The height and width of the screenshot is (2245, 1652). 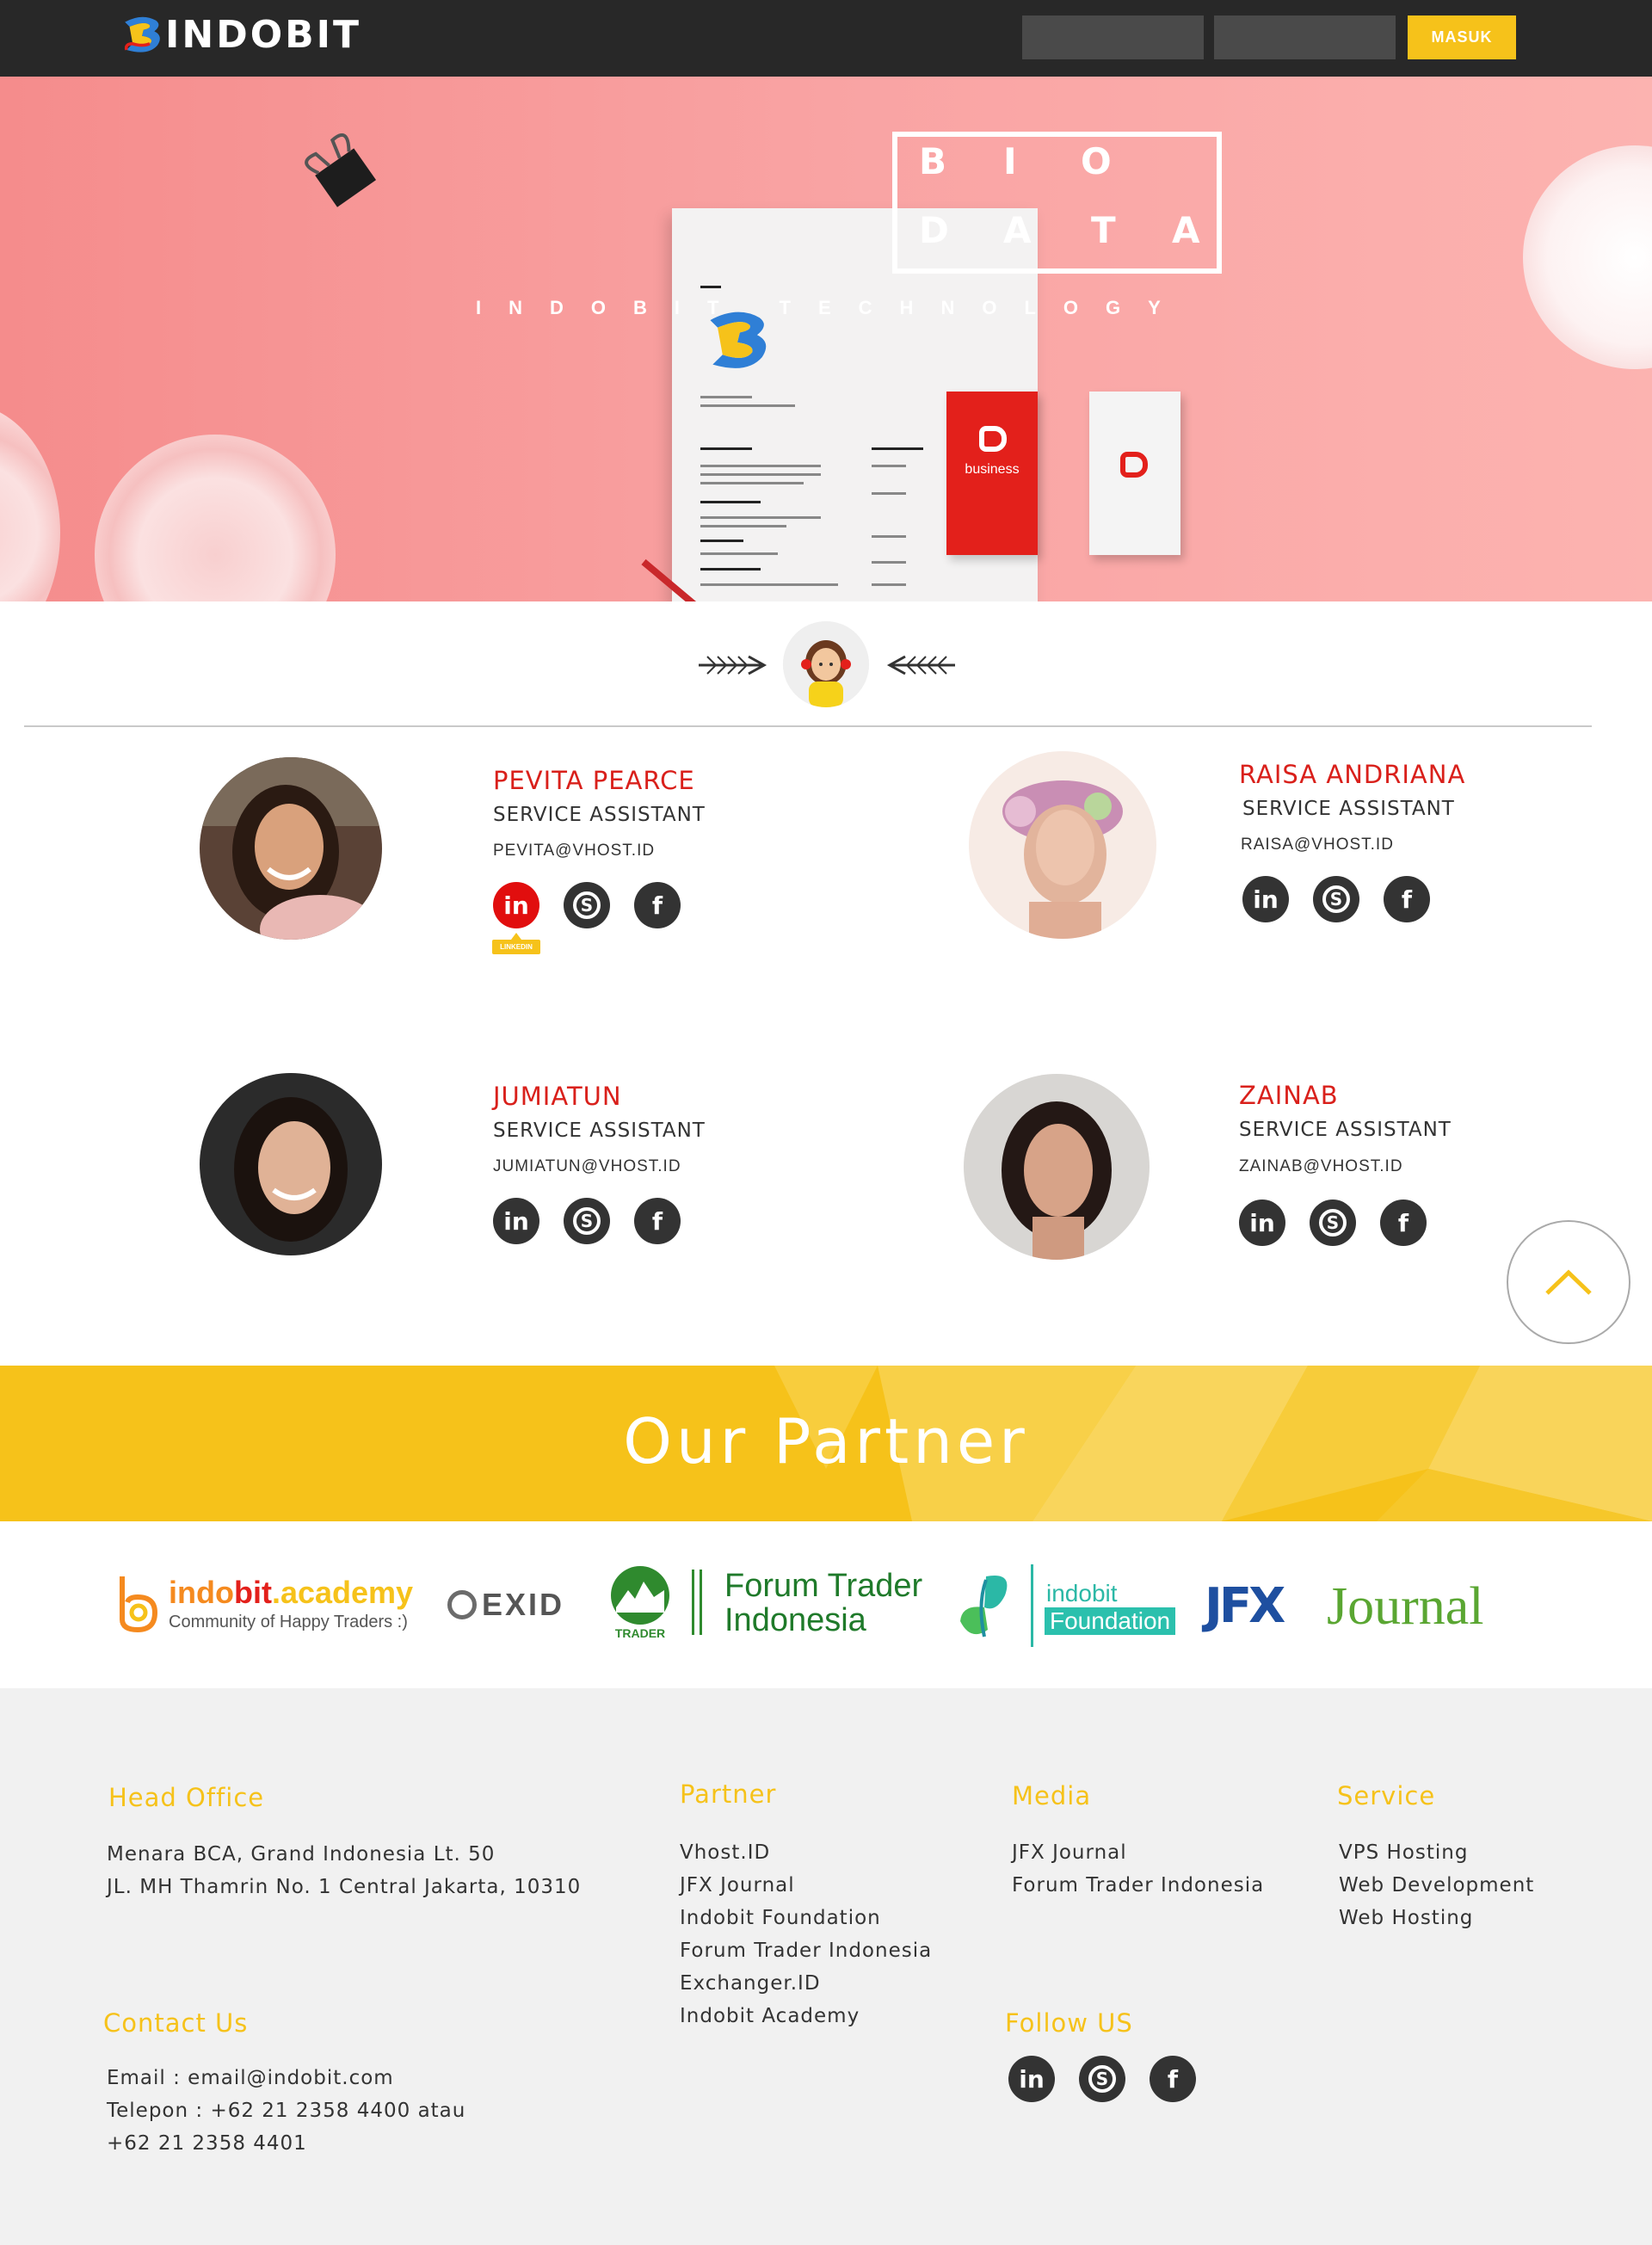 What do you see at coordinates (176, 2023) in the screenshot?
I see `footer-contact-title: Contact Us` at bounding box center [176, 2023].